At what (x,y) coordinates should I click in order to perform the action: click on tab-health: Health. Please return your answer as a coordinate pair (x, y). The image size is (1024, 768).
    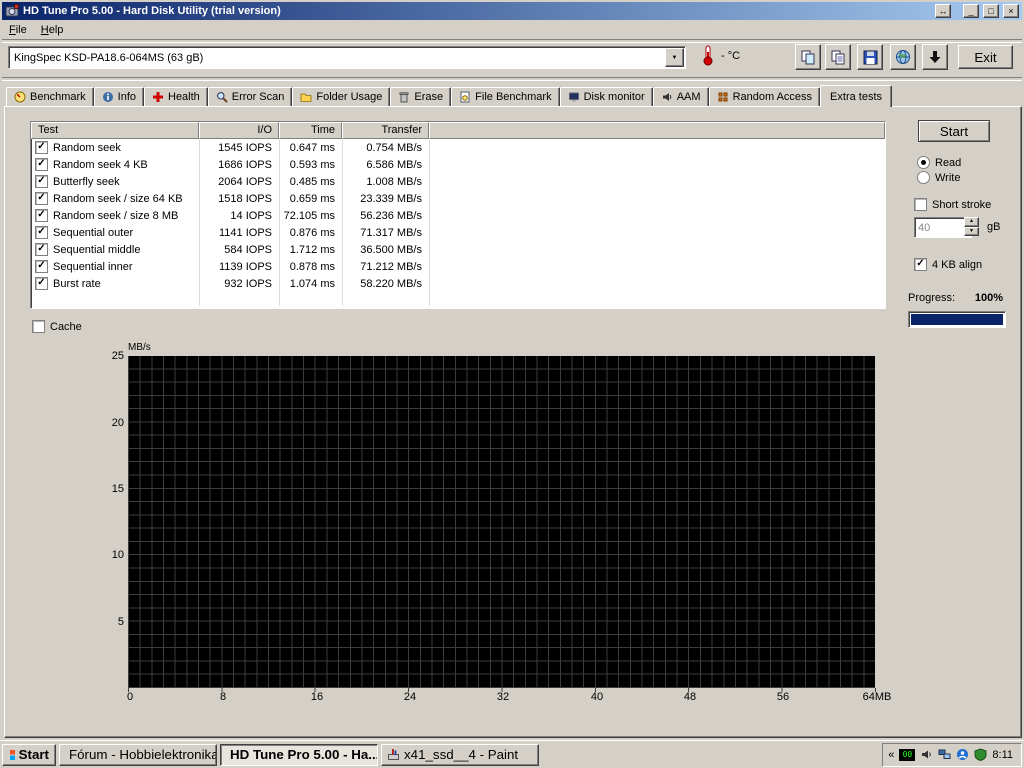
    Looking at the image, I should click on (176, 96).